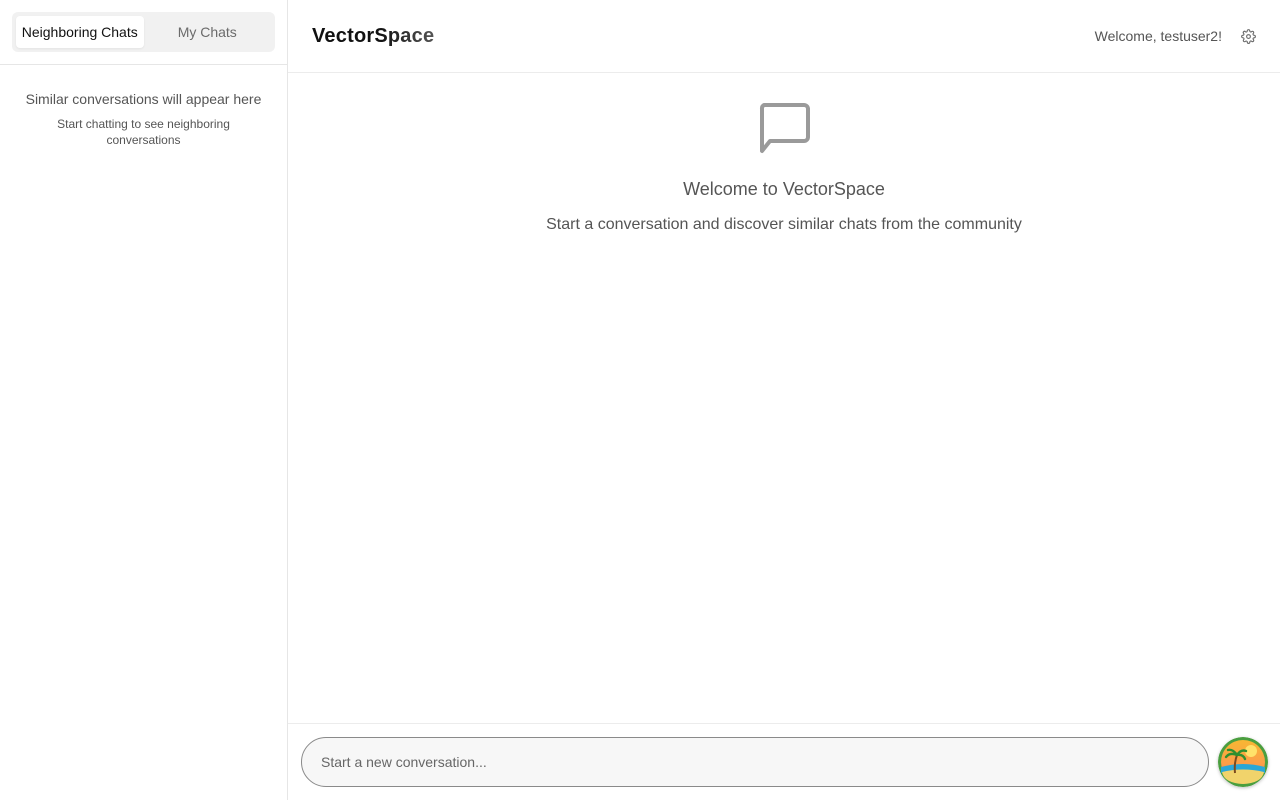 This screenshot has height=800, width=1280. I want to click on new-conversation-input, so click(755, 762).